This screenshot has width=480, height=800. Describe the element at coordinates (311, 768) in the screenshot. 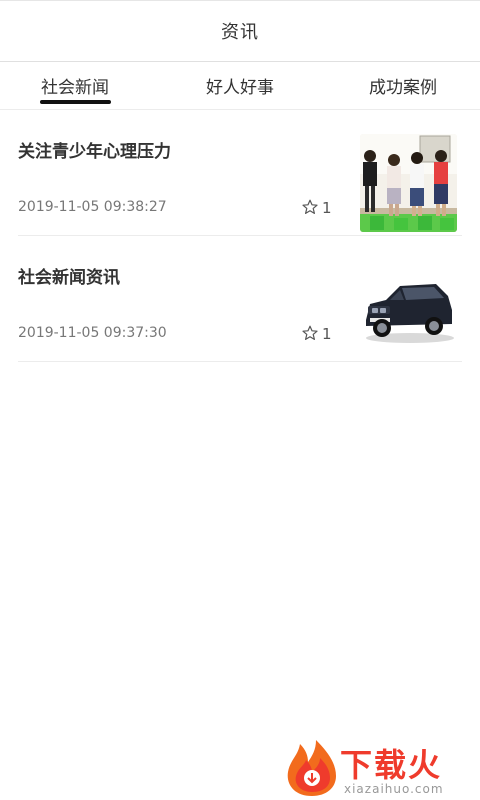

I see `flame-logo-icon` at that location.